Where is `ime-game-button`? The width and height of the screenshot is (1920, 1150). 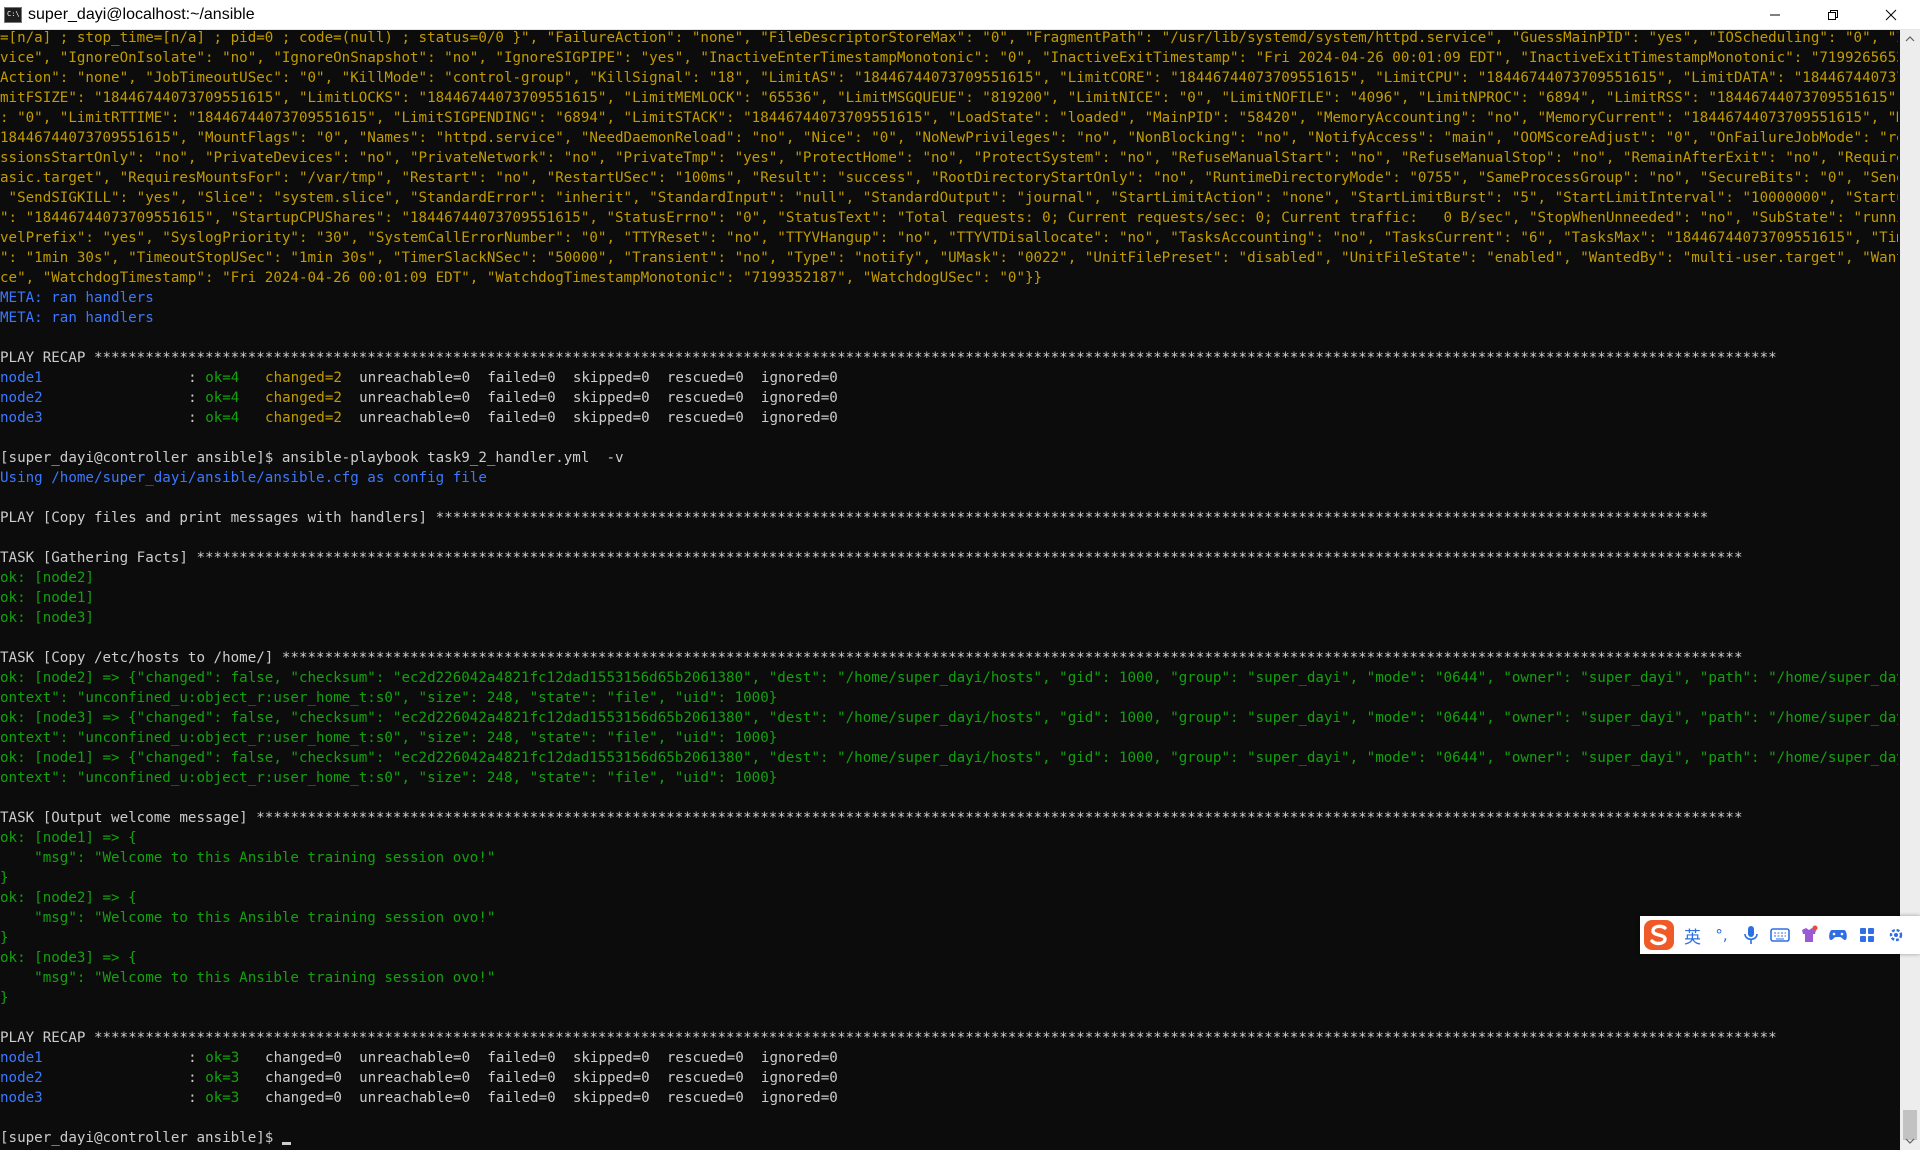 ime-game-button is located at coordinates (1837, 935).